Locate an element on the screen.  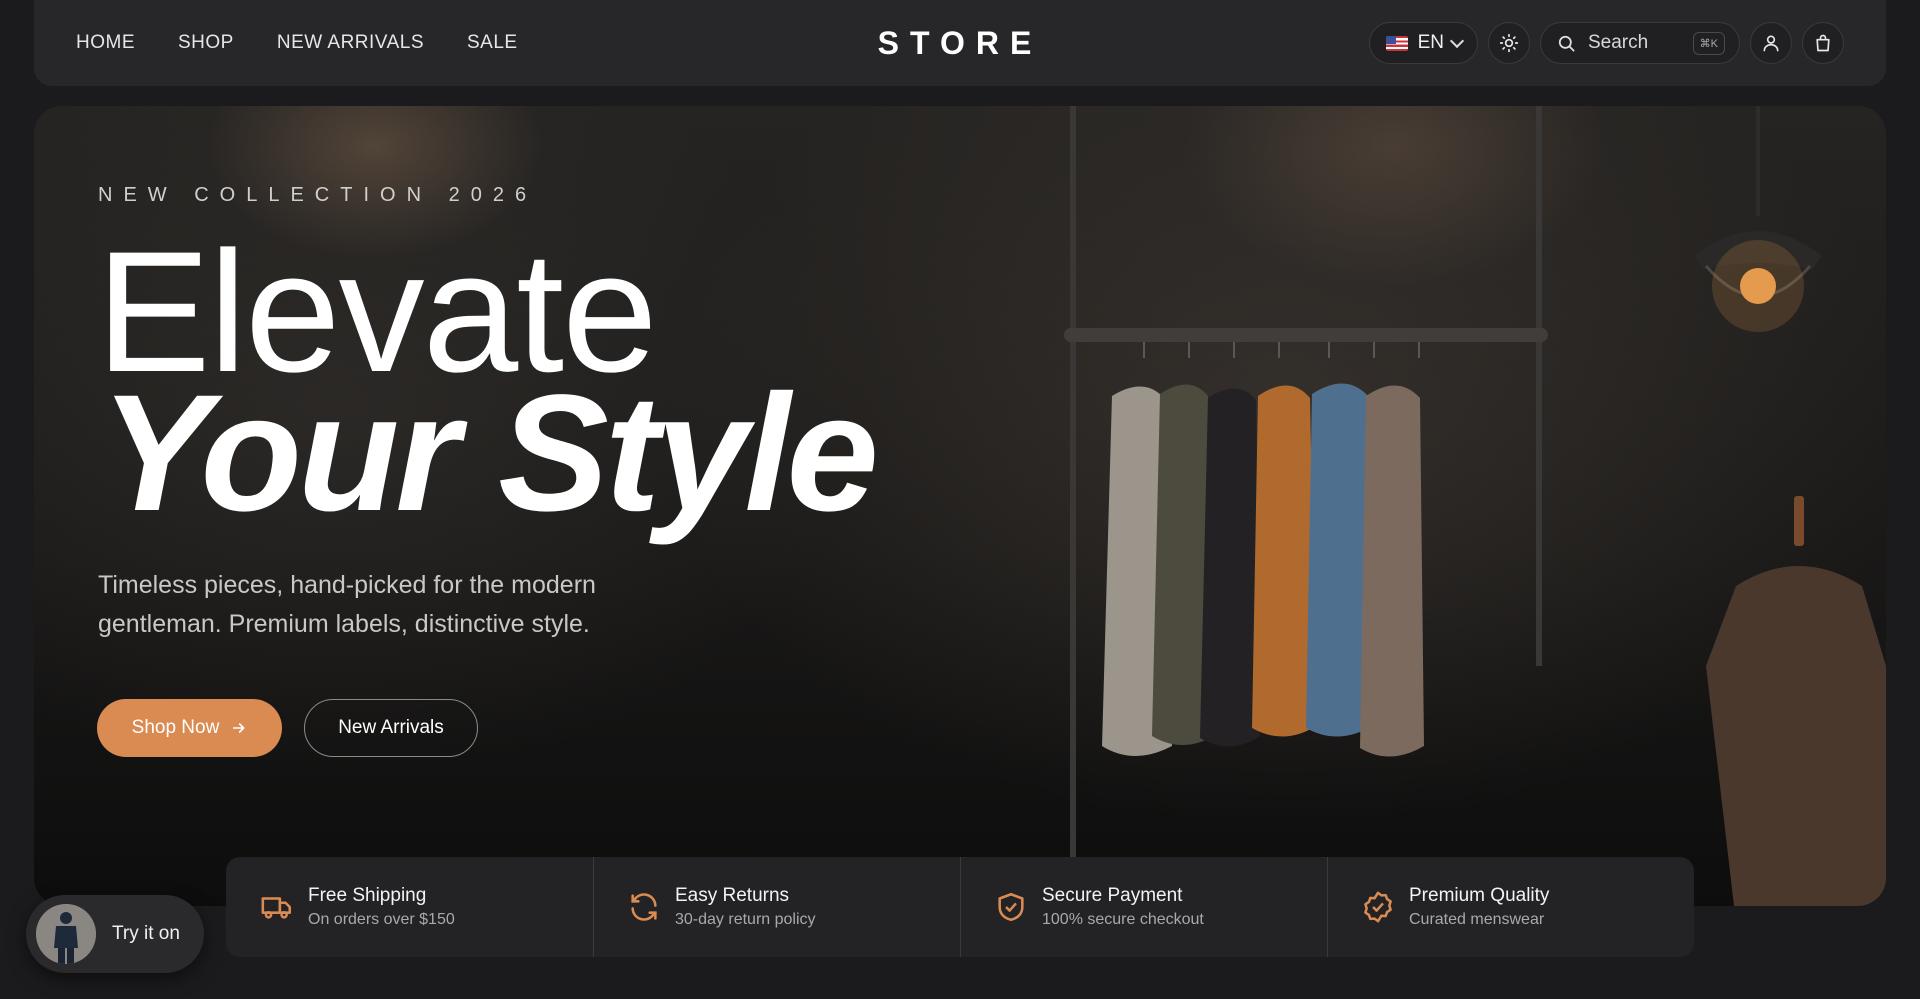
language-label: EN is located at coordinates (1430, 42).